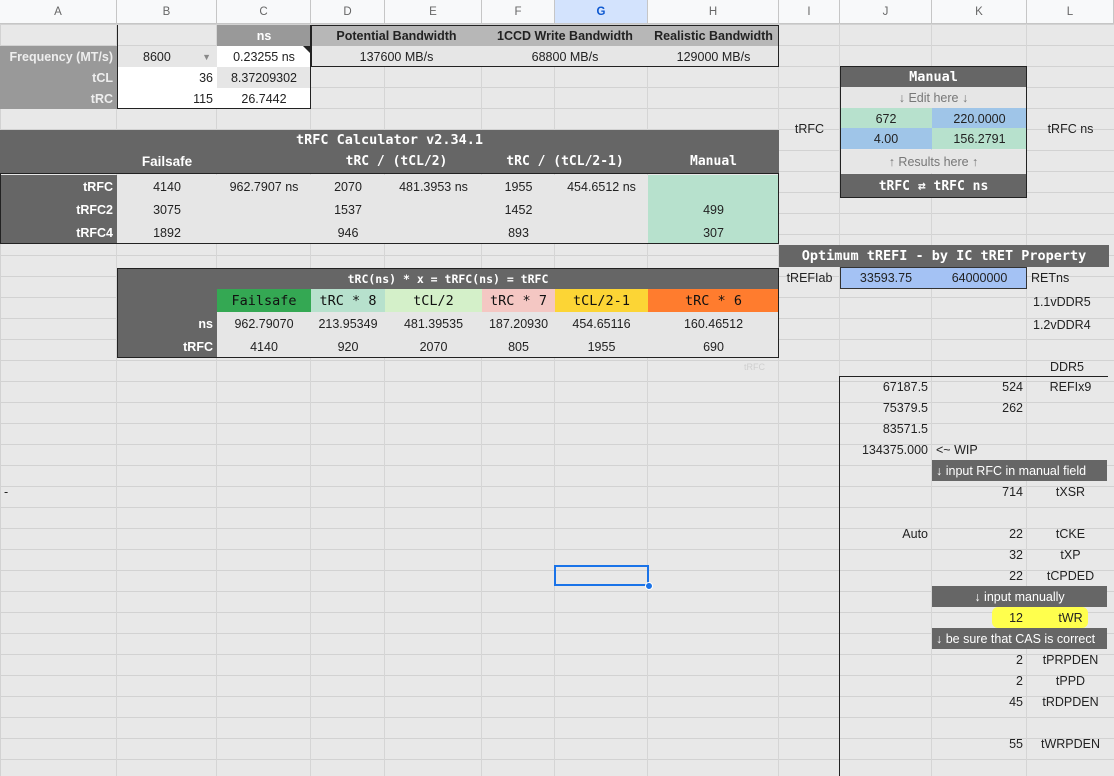 The width and height of the screenshot is (1114, 776). I want to click on calc-trfc-v2: 1955, so click(518, 186).